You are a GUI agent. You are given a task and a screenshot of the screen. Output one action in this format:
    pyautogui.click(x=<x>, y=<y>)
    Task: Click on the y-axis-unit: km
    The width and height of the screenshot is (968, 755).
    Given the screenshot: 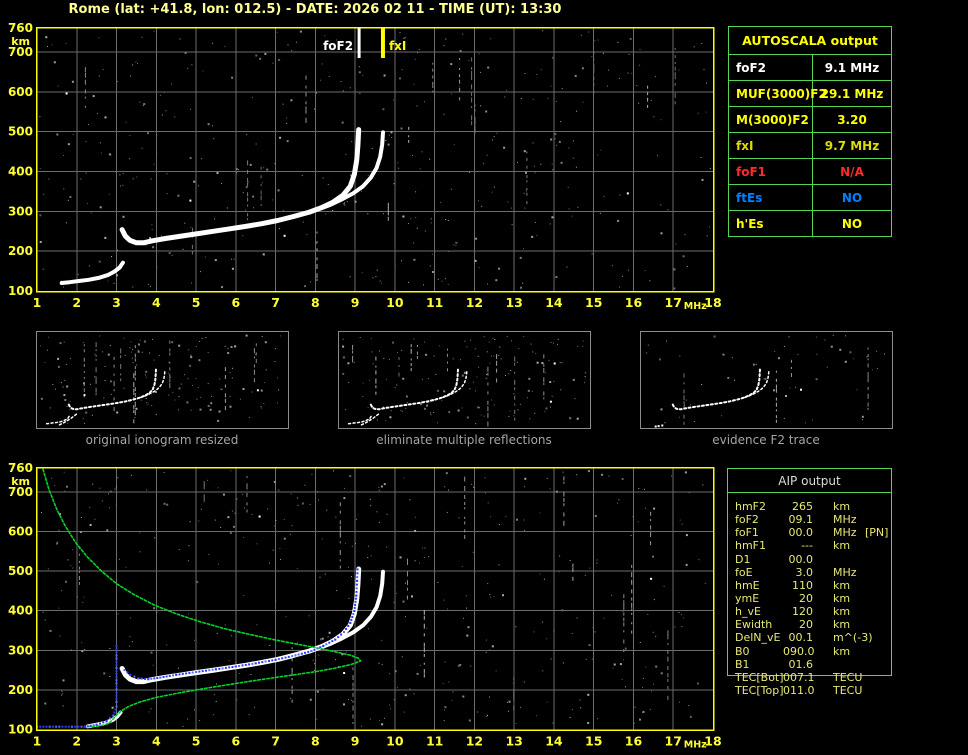 What is the action you would take?
    pyautogui.click(x=20, y=41)
    